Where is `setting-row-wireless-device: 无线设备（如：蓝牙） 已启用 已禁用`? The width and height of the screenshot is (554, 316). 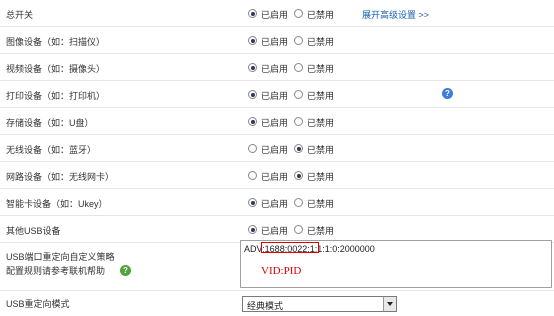
setting-row-wireless-device: 无线设备（如：蓝牙） 已启用 已禁用 is located at coordinates (277, 148).